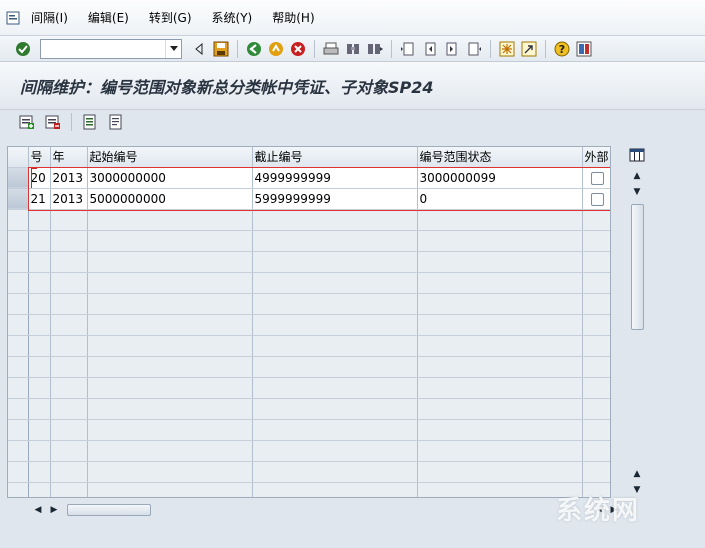 The image size is (705, 548). What do you see at coordinates (69, 157) in the screenshot?
I see `column-header-year: 年` at bounding box center [69, 157].